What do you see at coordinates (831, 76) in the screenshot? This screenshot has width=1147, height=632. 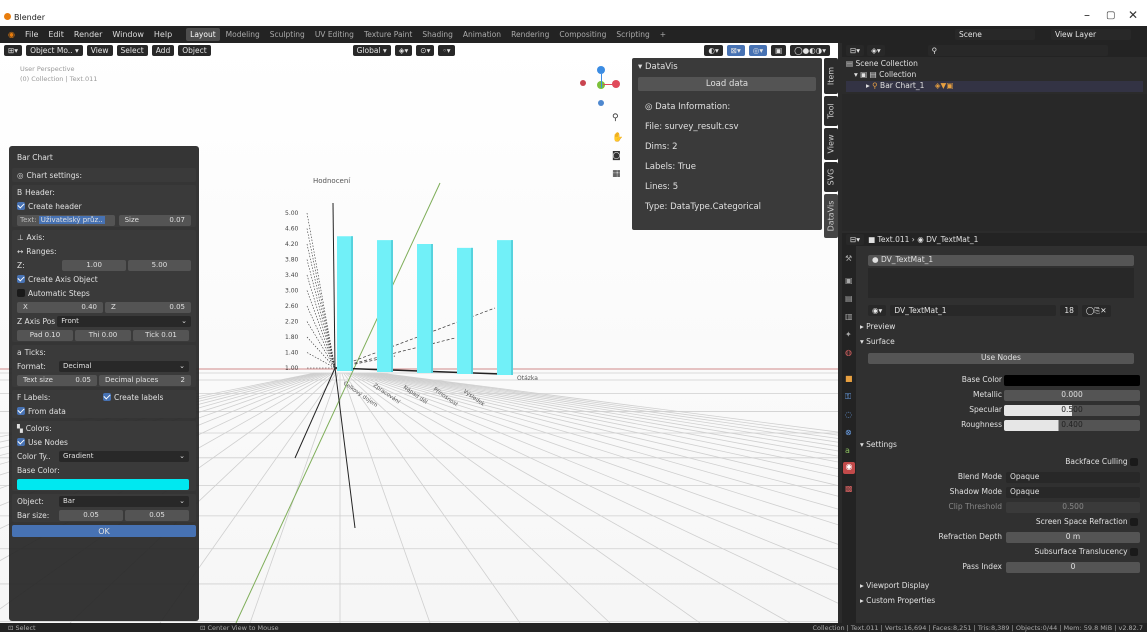 I see `sidebar-tab-item: Item` at bounding box center [831, 76].